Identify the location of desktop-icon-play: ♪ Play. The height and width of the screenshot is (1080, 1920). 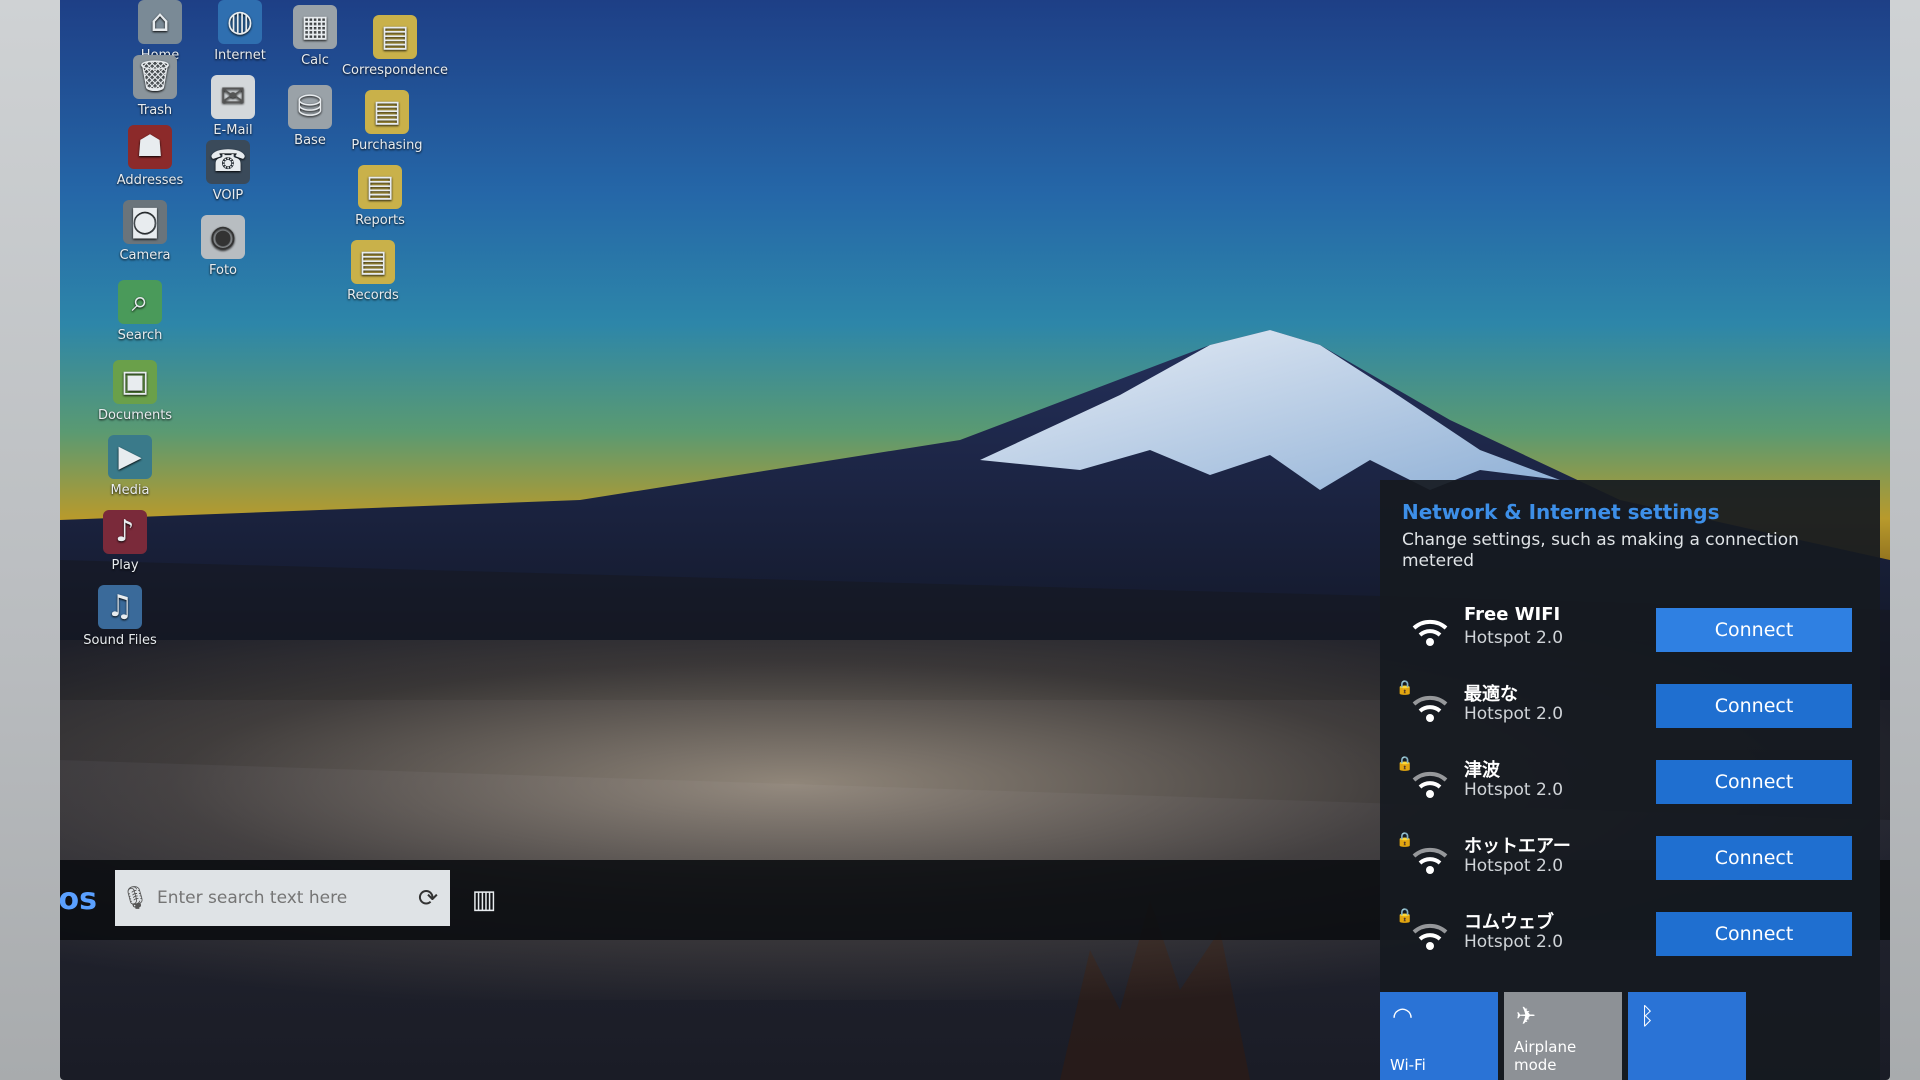
(125, 541).